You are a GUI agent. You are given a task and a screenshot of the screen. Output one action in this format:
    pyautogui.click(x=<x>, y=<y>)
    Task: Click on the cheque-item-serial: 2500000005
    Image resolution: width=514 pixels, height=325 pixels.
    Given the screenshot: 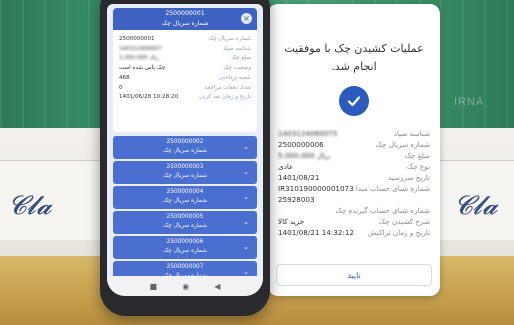 What is the action you would take?
    pyautogui.click(x=185, y=217)
    